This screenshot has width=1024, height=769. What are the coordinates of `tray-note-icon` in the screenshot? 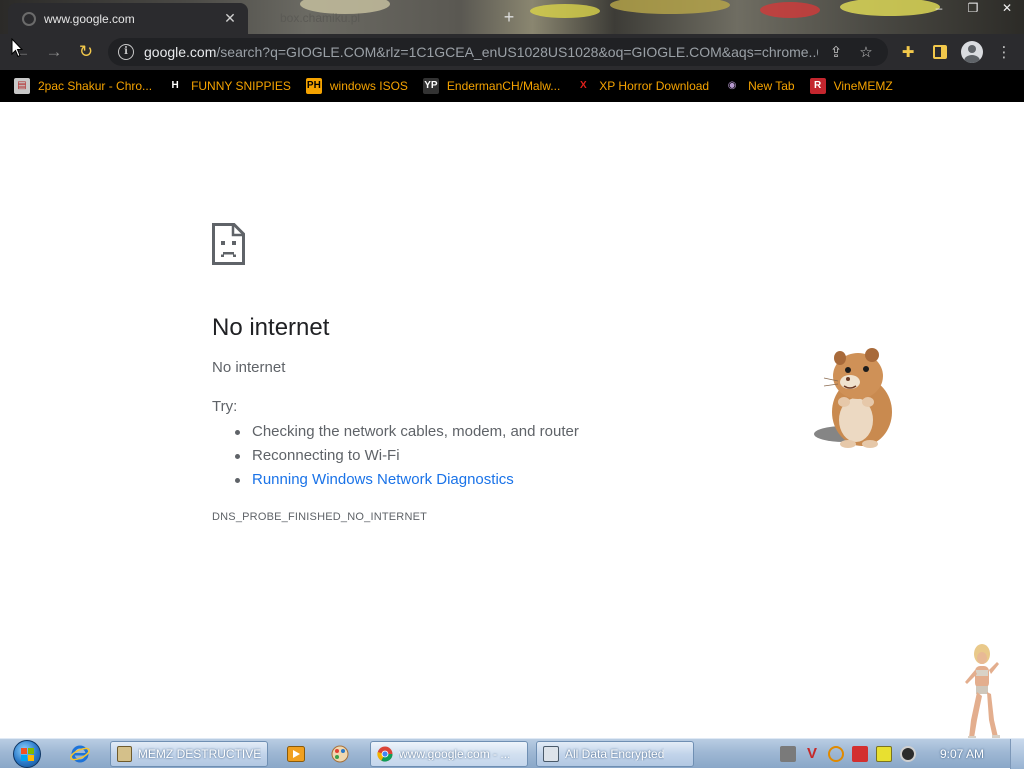 It's located at (883, 754).